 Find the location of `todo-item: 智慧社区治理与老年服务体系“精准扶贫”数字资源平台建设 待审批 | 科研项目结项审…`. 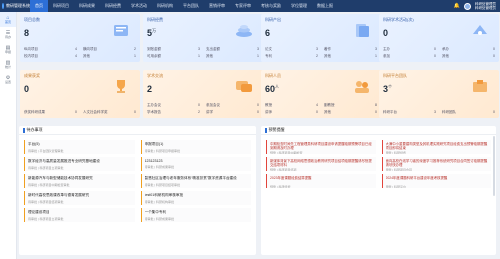

todo-item: 智慧社区治理与老年服务体系“精准扶贫”数字资源平台建设 待审批 | 科研项目结项审… is located at coordinates (195, 181).